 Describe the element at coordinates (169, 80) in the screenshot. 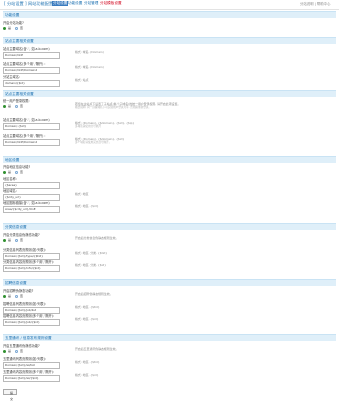

I see `setting-row: 分站主域名: domain/{$id} 格式: 站点` at that location.